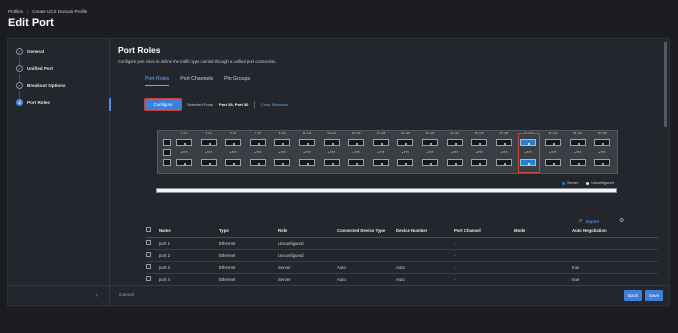  Describe the element at coordinates (589, 221) in the screenshot. I see `export-button: ⟳ Export` at that location.